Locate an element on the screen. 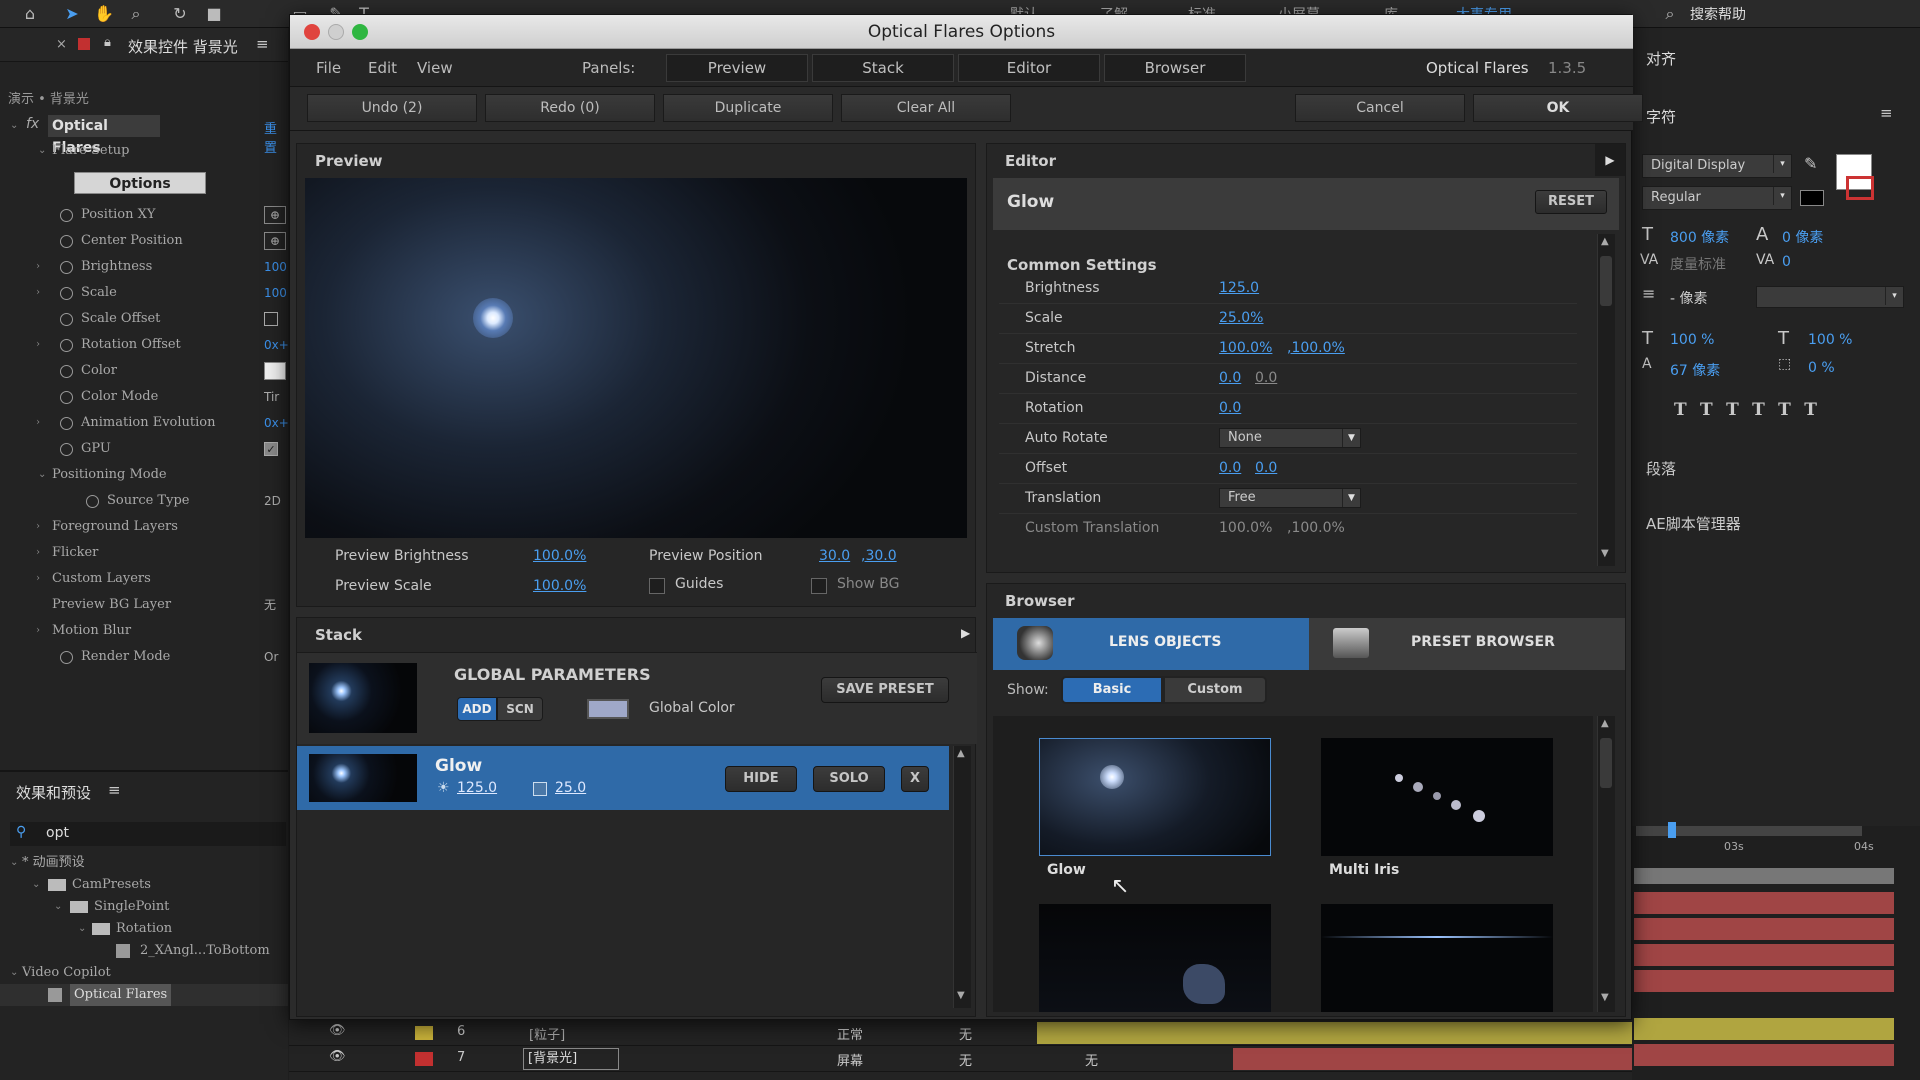  eyedropper-icon: ✎ is located at coordinates (1810, 163).